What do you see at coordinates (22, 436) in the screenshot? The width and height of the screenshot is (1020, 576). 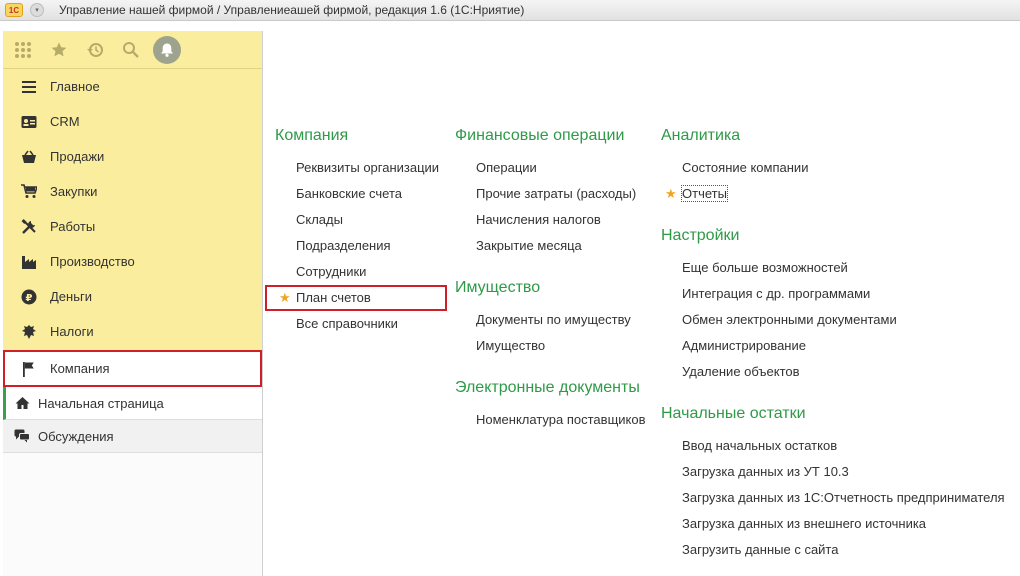 I see `chat-icon` at bounding box center [22, 436].